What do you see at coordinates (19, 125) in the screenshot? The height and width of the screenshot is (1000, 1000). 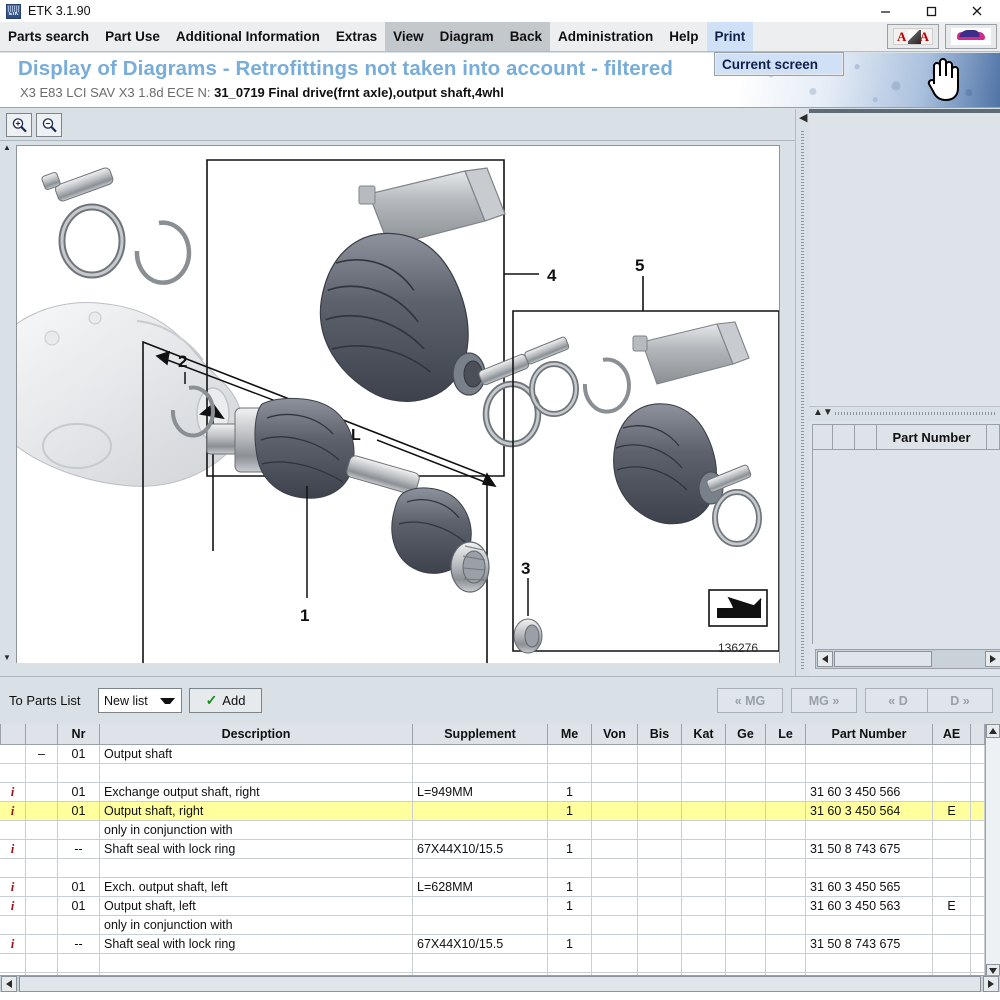 I see `zoom-in-icon` at bounding box center [19, 125].